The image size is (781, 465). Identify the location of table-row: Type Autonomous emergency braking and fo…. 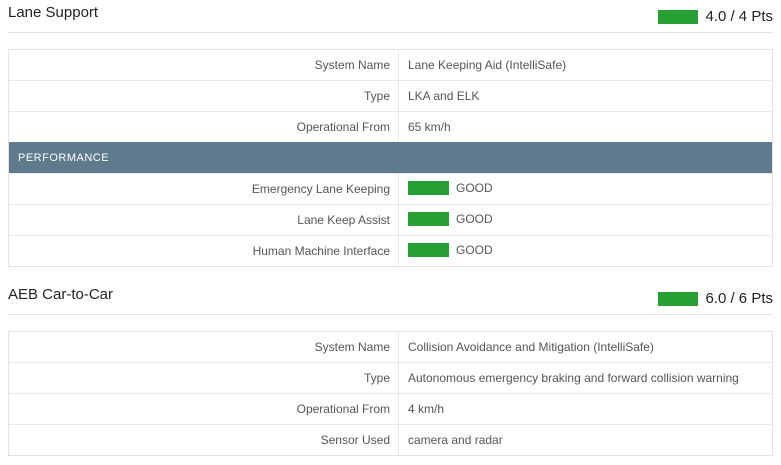
(390, 378).